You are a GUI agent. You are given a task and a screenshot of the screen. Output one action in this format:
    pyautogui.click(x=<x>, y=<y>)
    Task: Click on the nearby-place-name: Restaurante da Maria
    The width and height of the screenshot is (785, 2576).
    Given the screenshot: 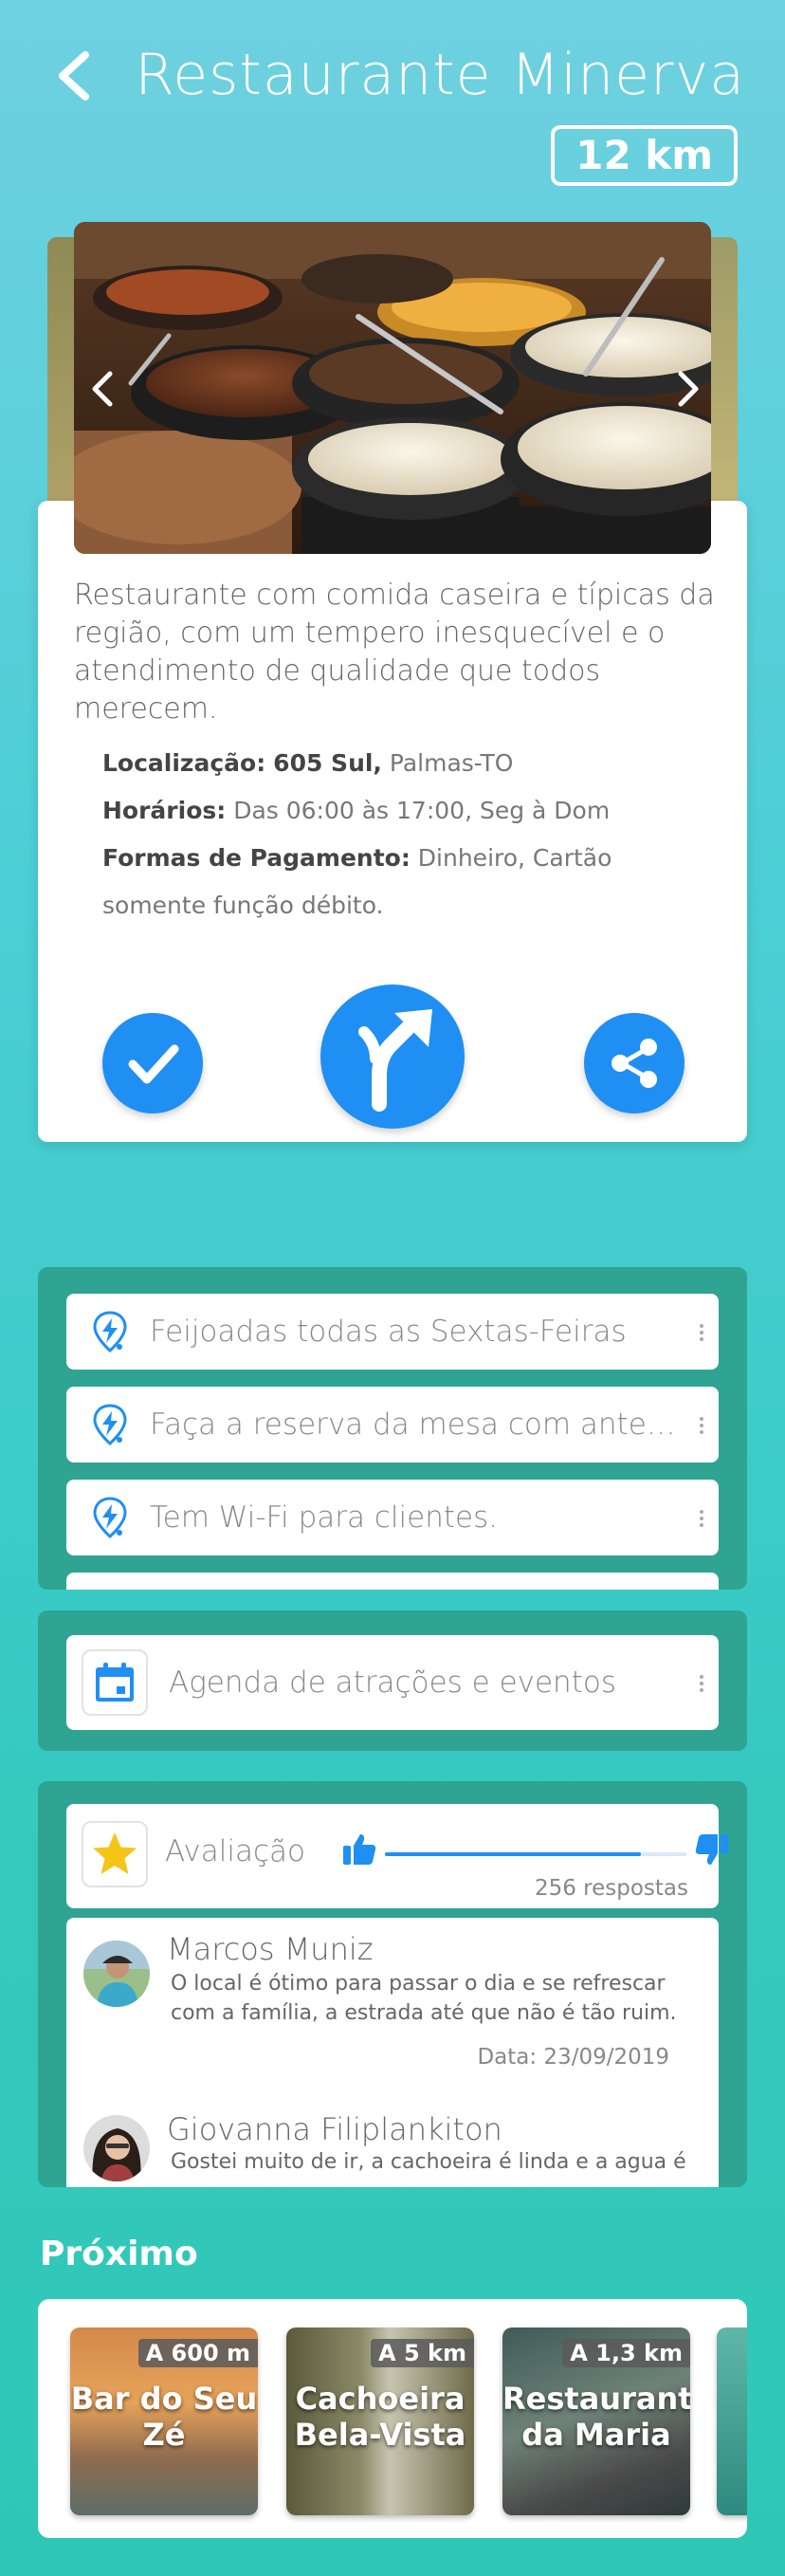 What is the action you would take?
    pyautogui.click(x=596, y=2417)
    